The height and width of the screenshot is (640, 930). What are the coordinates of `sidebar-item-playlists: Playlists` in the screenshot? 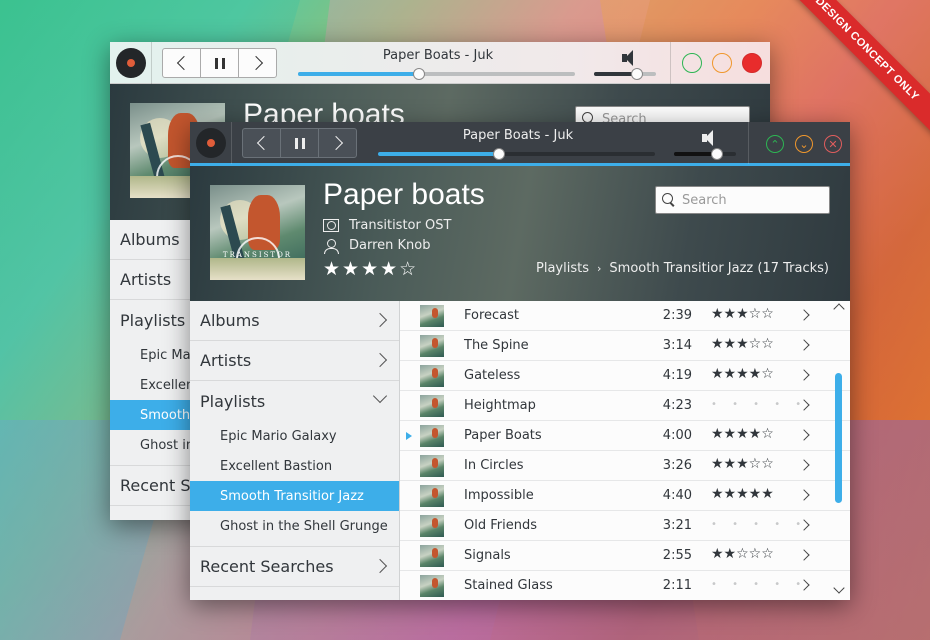 It's located at (294, 401).